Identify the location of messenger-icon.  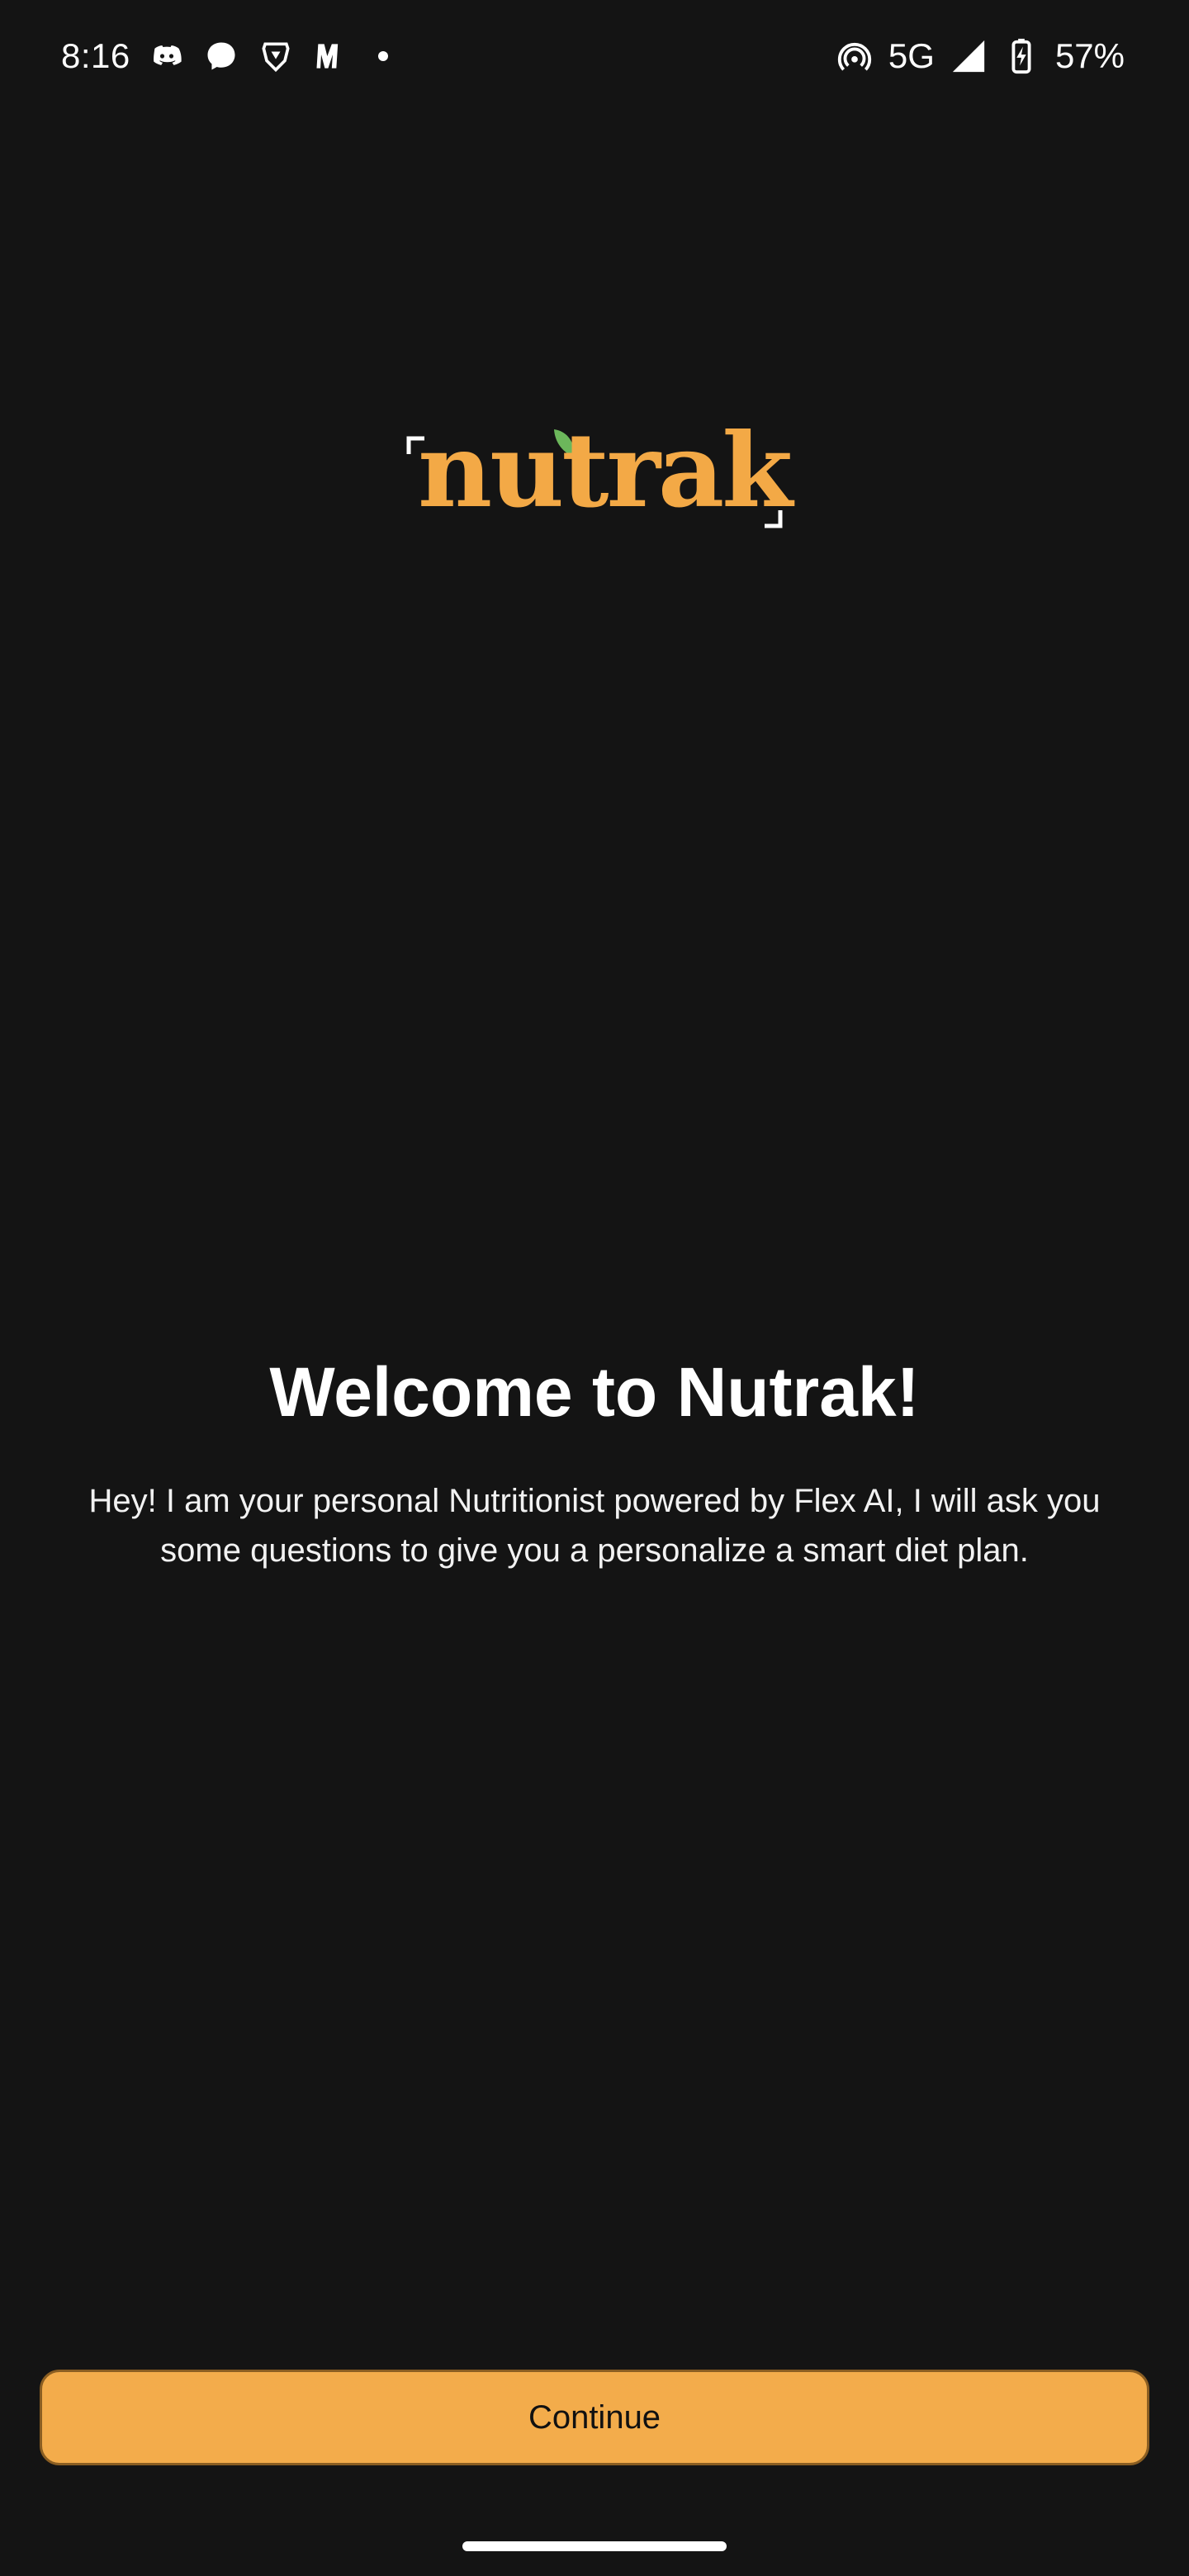
(221, 56).